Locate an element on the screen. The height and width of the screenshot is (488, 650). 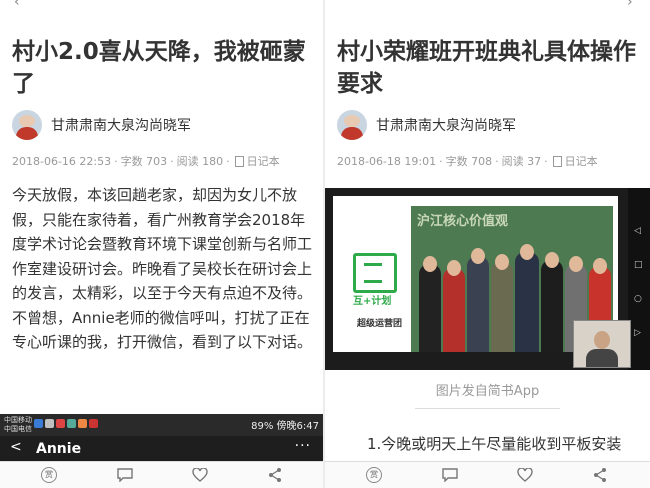
embedded-screenshot: 中国移动 中国电信 89% 傍晚6:47 < Annie ··· is located at coordinates (162, 438).